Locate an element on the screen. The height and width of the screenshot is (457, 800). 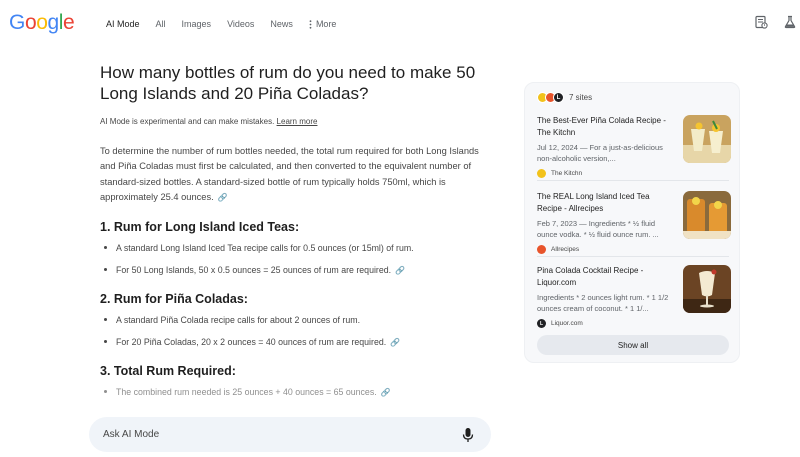
tab-videos: Videos is located at coordinates (240, 24).